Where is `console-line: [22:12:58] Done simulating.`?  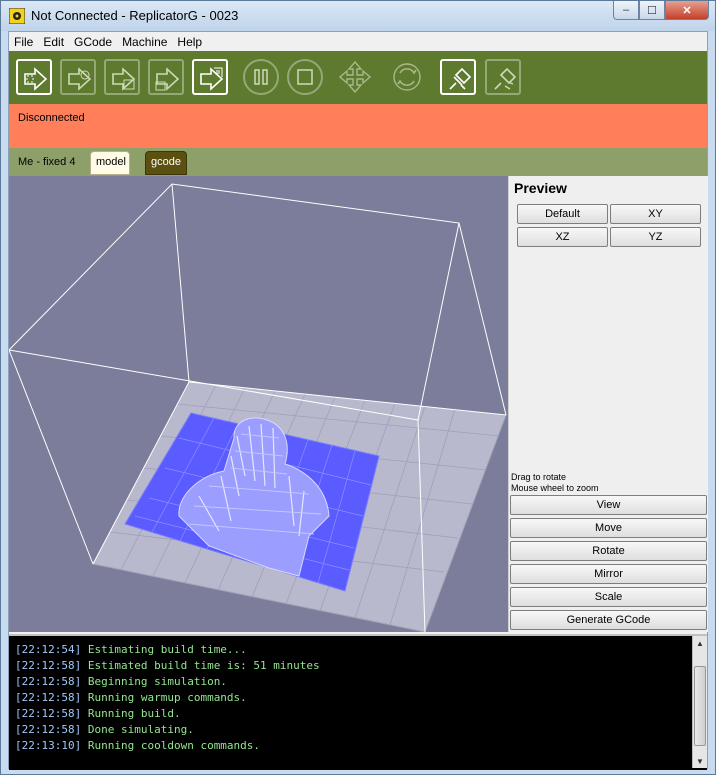 console-line: [22:12:58] Done simulating. is located at coordinates (167, 730).